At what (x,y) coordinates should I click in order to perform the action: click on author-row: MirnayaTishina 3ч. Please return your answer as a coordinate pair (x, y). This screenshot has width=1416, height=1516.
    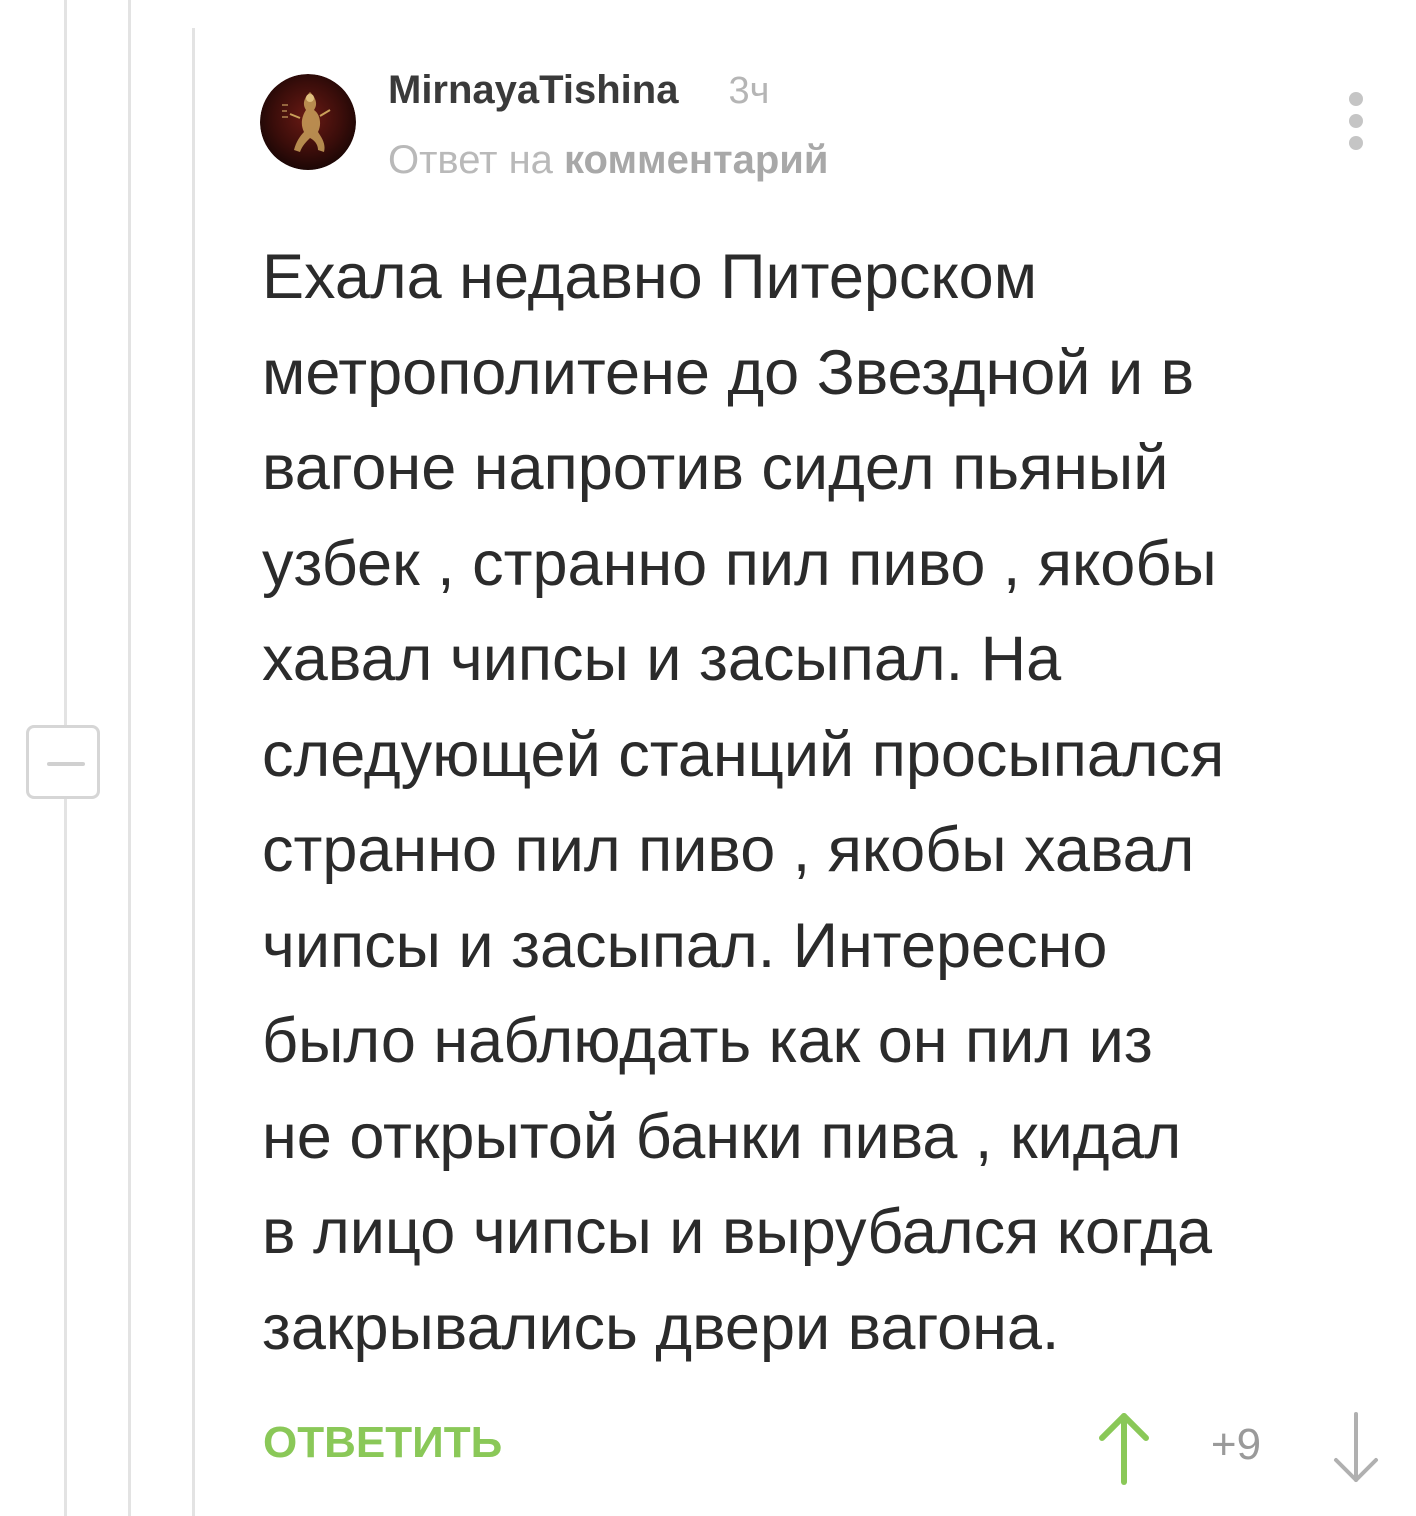
    Looking at the image, I should click on (608, 96).